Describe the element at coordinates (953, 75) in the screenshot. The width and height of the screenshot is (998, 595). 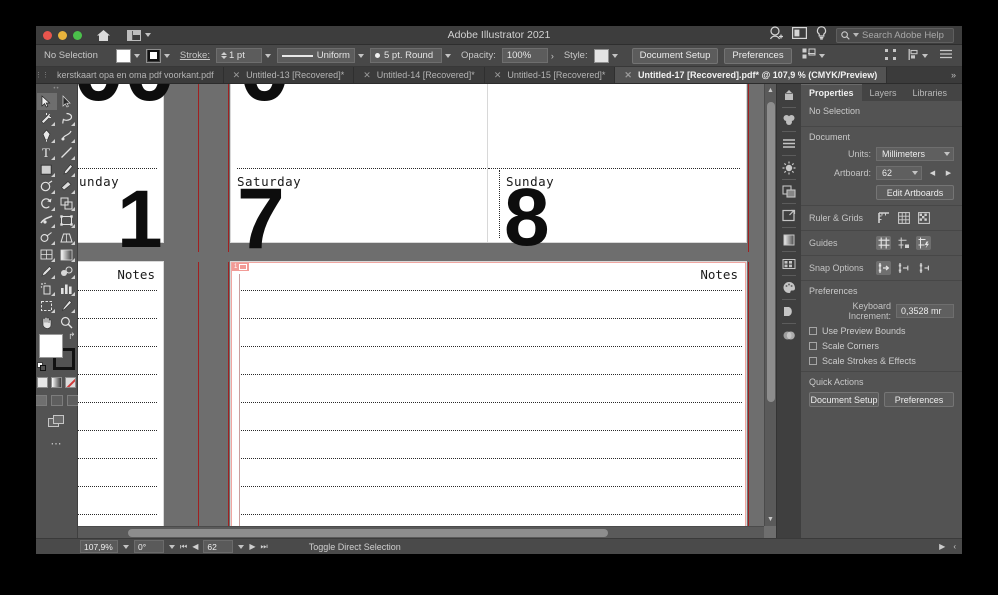
I see `tab-overflow-button: »` at that location.